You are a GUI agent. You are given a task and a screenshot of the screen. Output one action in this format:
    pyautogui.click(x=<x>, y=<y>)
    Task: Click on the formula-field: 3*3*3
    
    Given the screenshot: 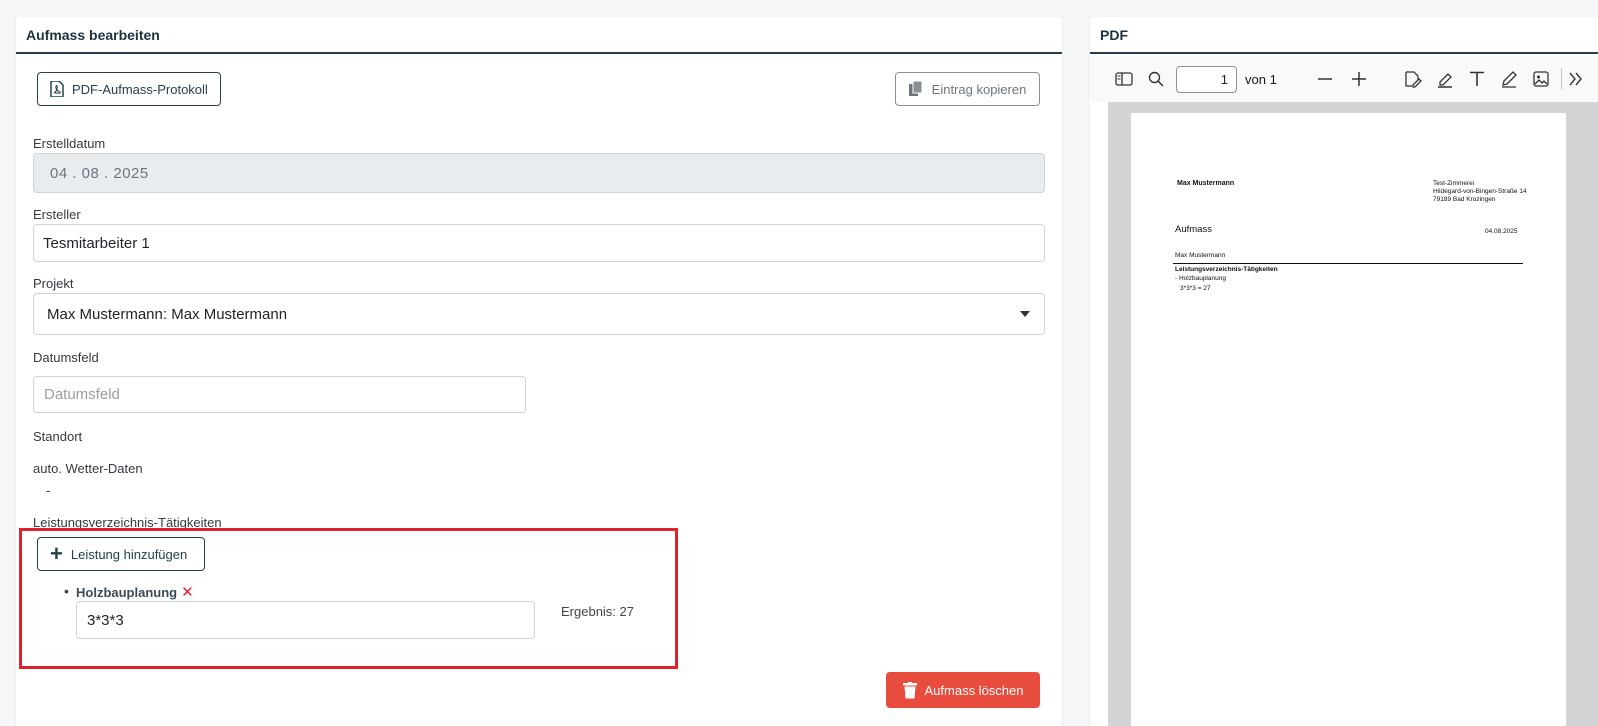 What is the action you would take?
    pyautogui.click(x=305, y=620)
    